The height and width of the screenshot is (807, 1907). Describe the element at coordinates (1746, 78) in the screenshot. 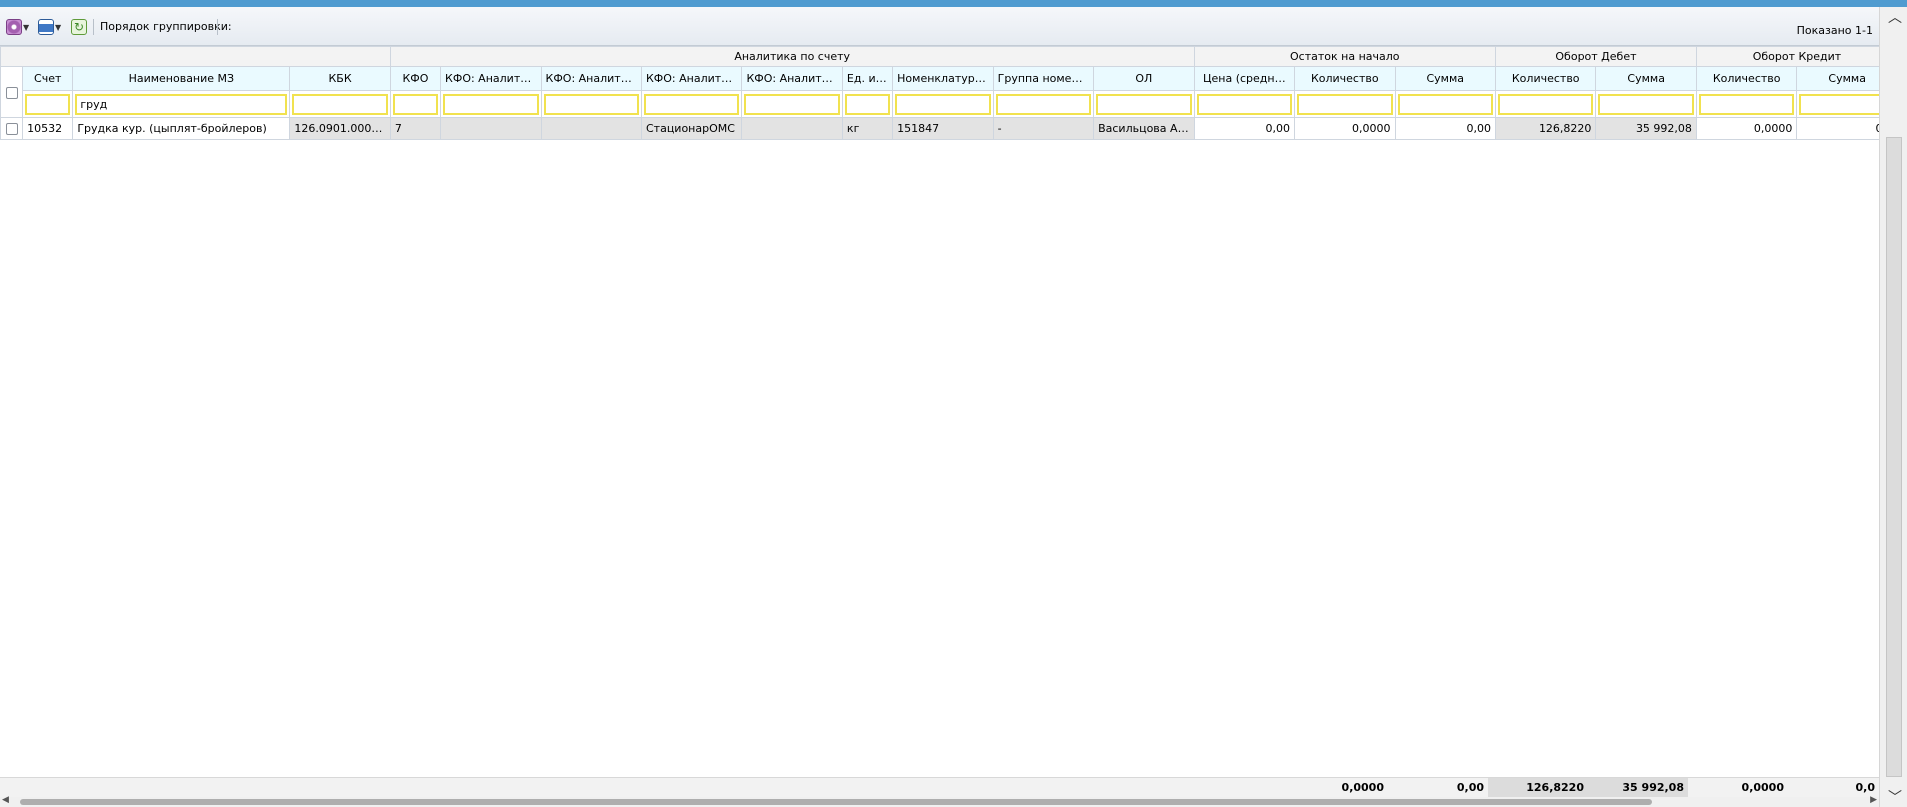

I see `col-header-credit-qty: Количество` at that location.